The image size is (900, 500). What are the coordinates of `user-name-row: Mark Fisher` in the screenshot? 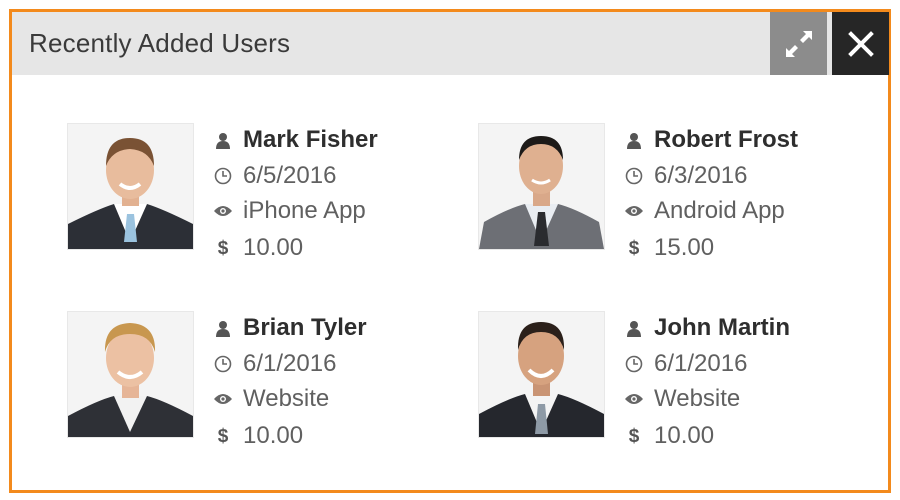 It's located at (295, 140).